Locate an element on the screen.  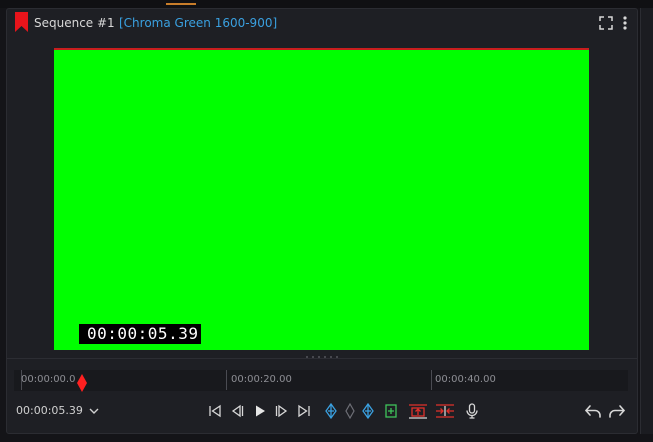
mark-in-icon is located at coordinates (331, 411).